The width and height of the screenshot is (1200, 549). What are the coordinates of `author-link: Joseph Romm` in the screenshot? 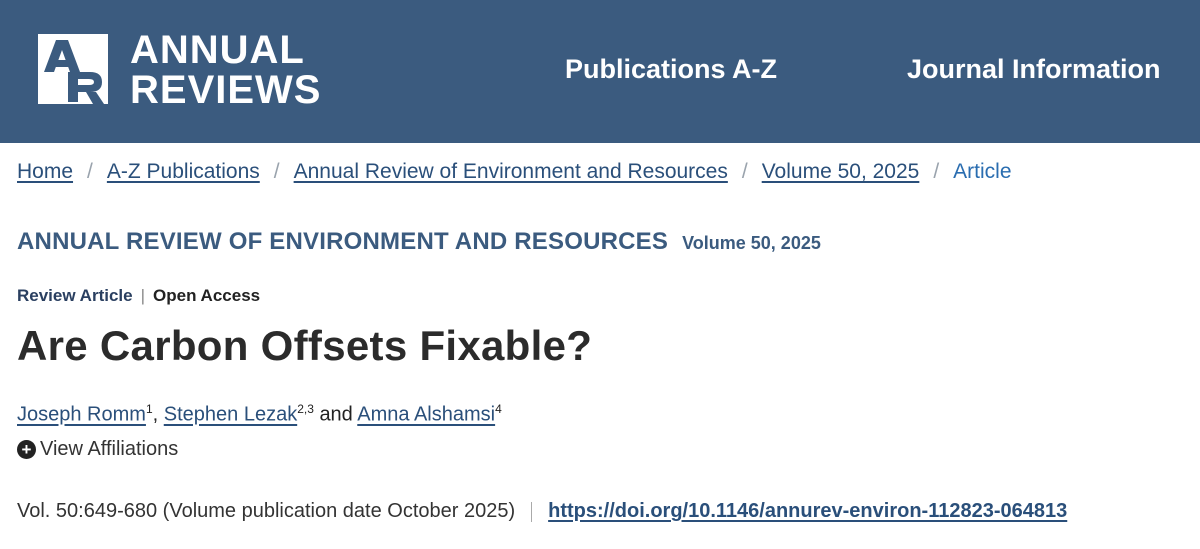 It's located at (81, 415).